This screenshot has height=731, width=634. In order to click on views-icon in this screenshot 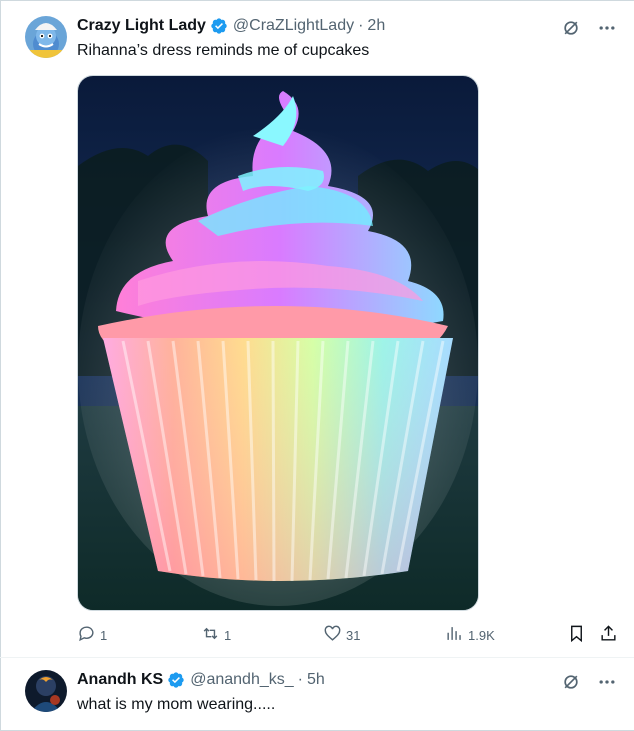, I will do `click(454, 635)`.